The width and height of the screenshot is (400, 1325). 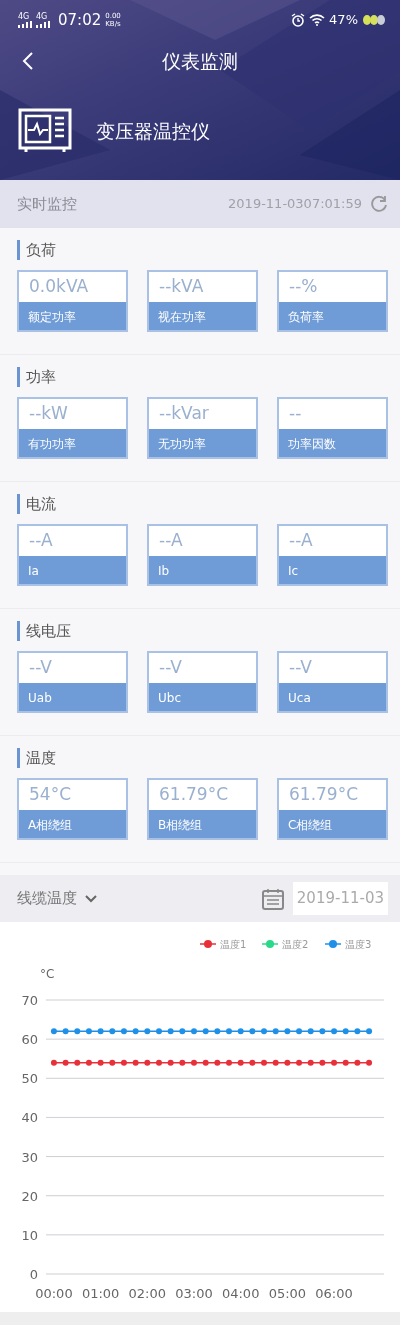 I want to click on group-title: 线电压, so click(x=202, y=631).